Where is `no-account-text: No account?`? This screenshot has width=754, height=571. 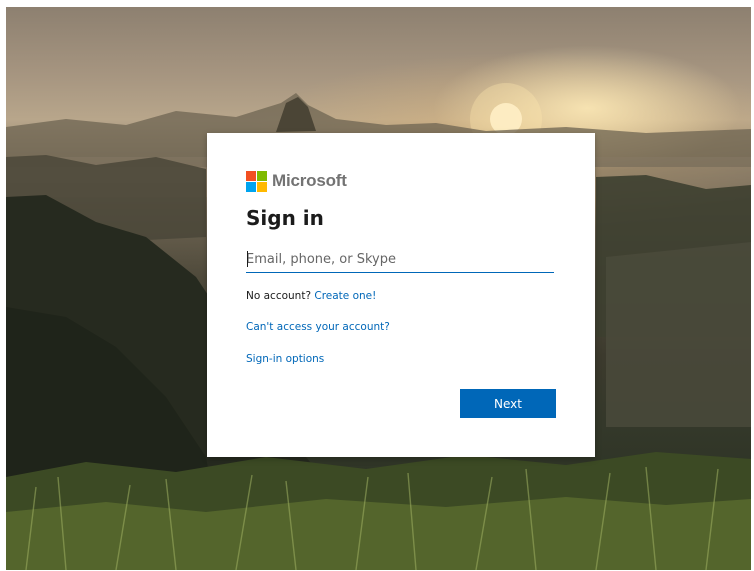 no-account-text: No account? is located at coordinates (280, 296).